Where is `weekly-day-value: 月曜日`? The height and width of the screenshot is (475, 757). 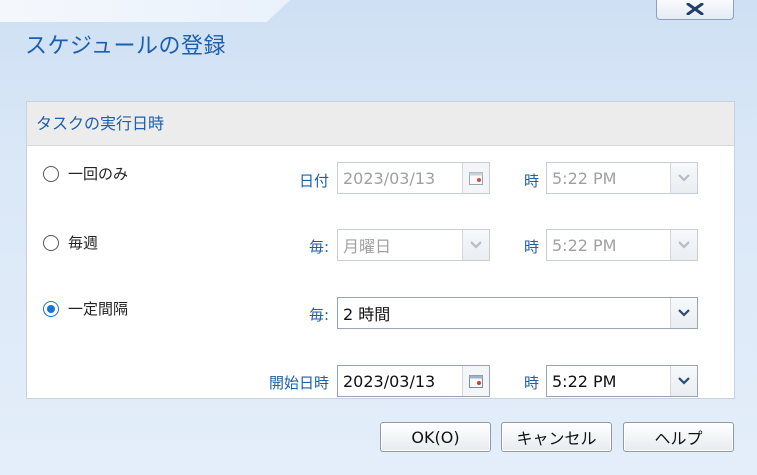
weekly-day-value: 月曜日 is located at coordinates (367, 246).